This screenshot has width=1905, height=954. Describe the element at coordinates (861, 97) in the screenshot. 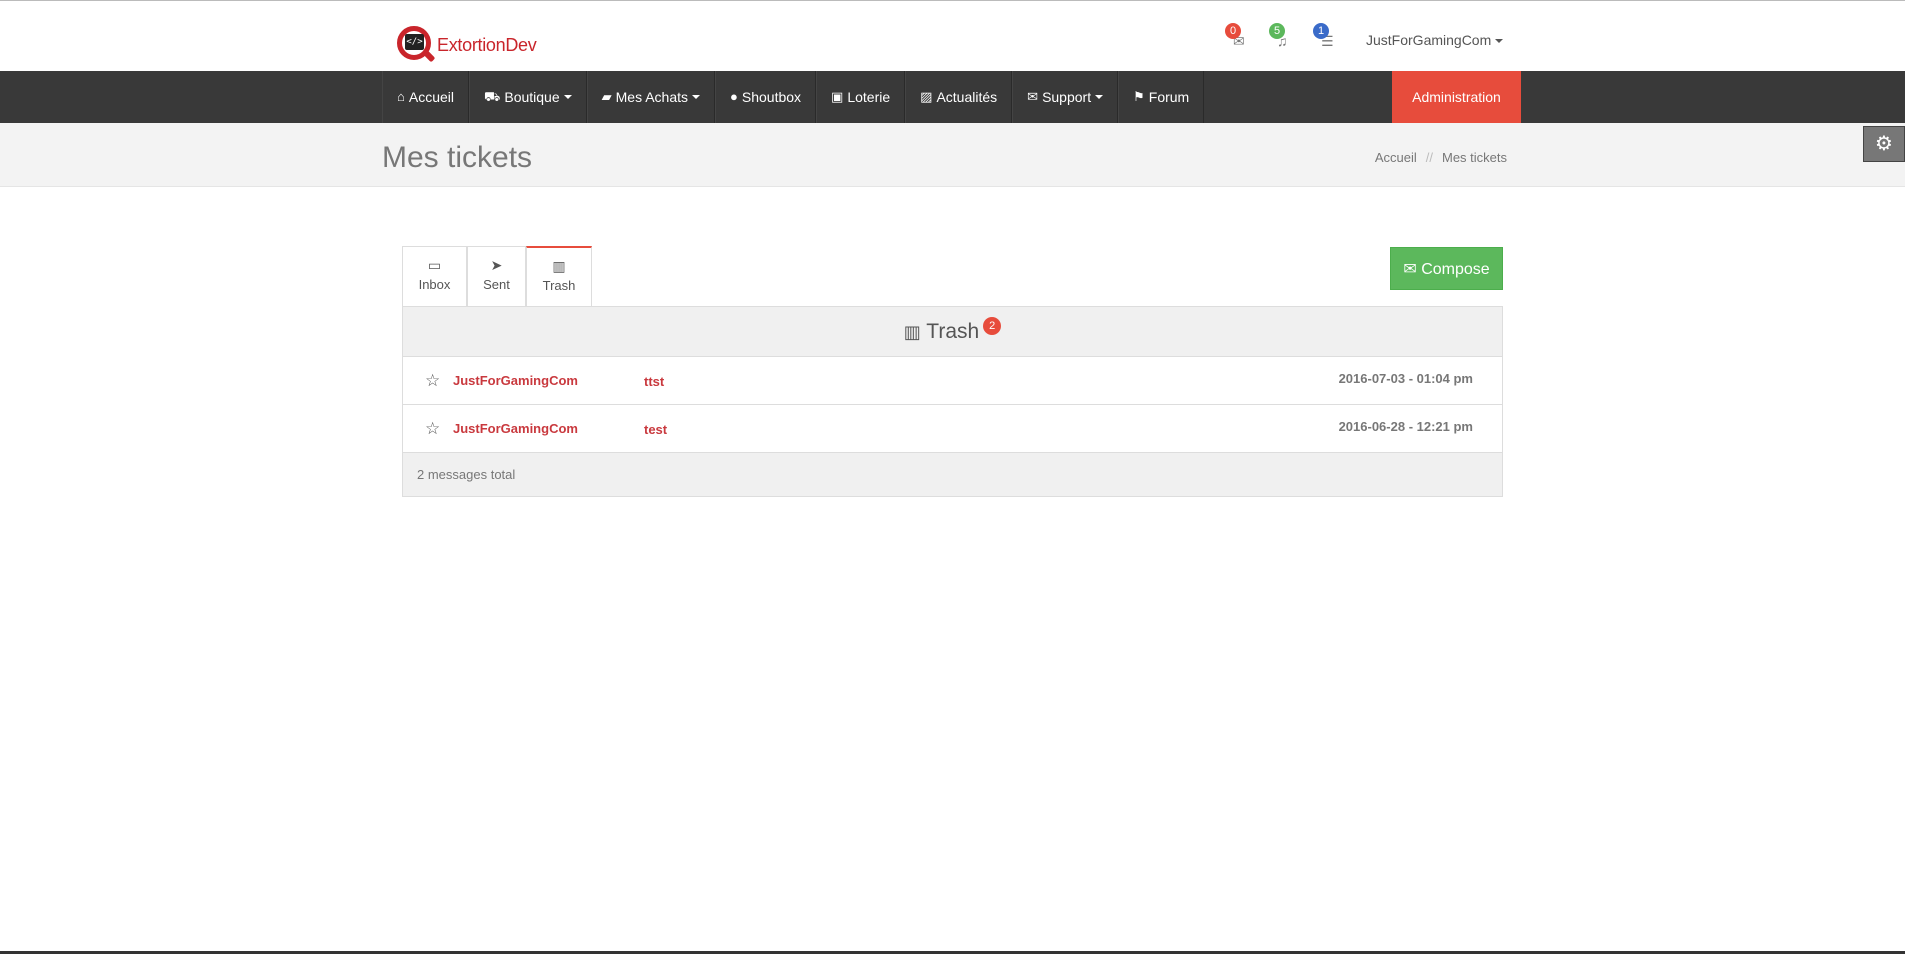

I see `nav-item-loterie: ▣ Loterie` at that location.